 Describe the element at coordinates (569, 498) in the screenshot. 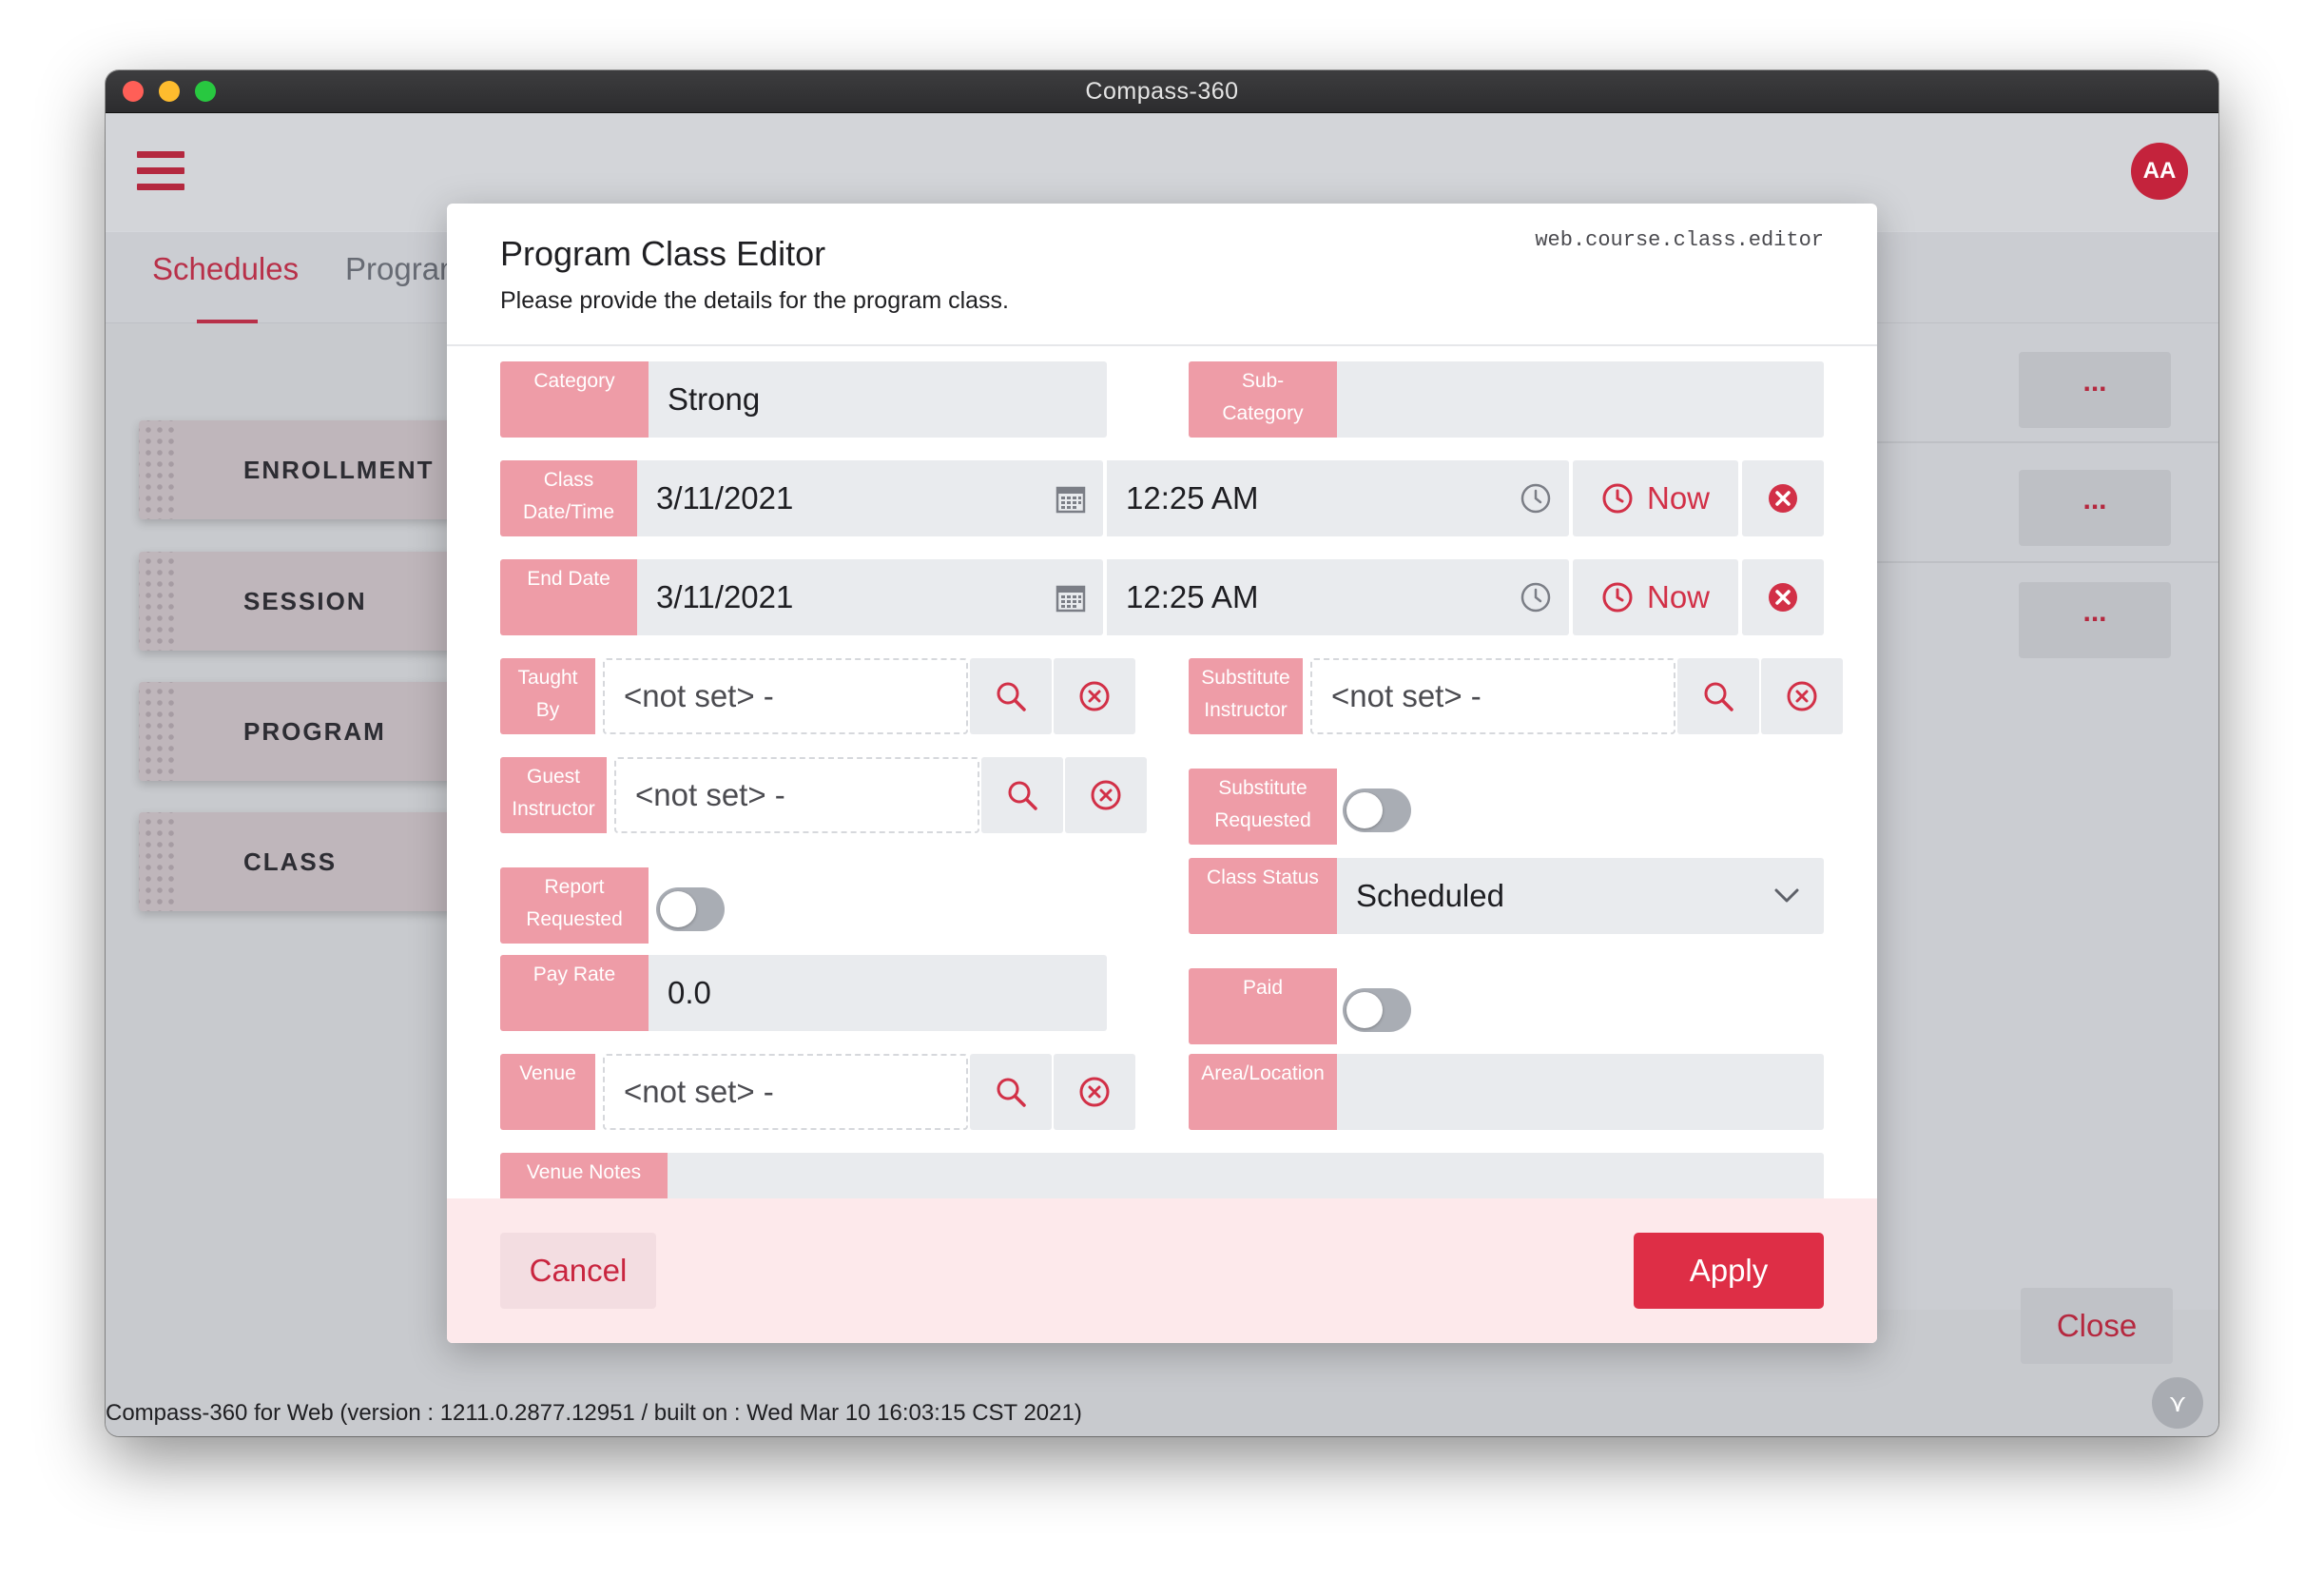

I see `class-datetime-label: Class Date/Time` at that location.